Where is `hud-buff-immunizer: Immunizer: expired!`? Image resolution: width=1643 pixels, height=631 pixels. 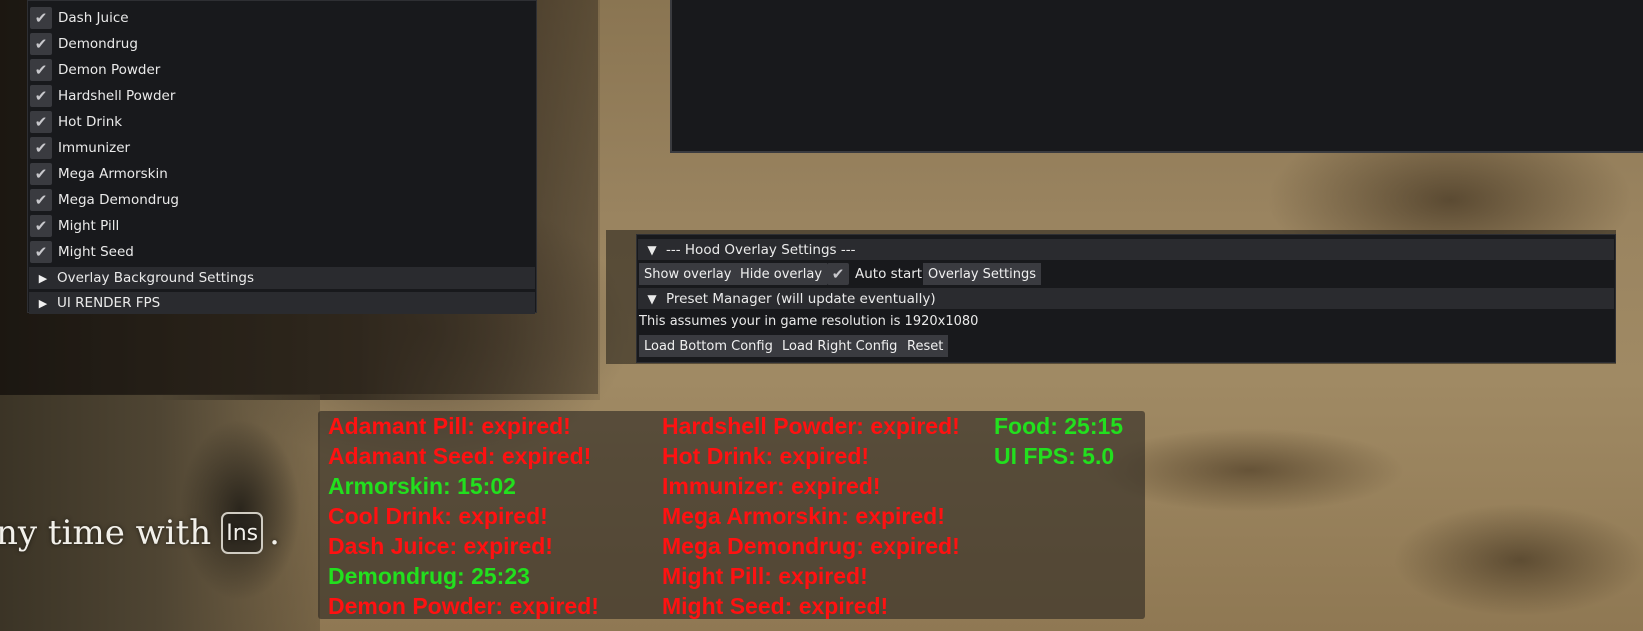 hud-buff-immunizer: Immunizer: expired! is located at coordinates (771, 486).